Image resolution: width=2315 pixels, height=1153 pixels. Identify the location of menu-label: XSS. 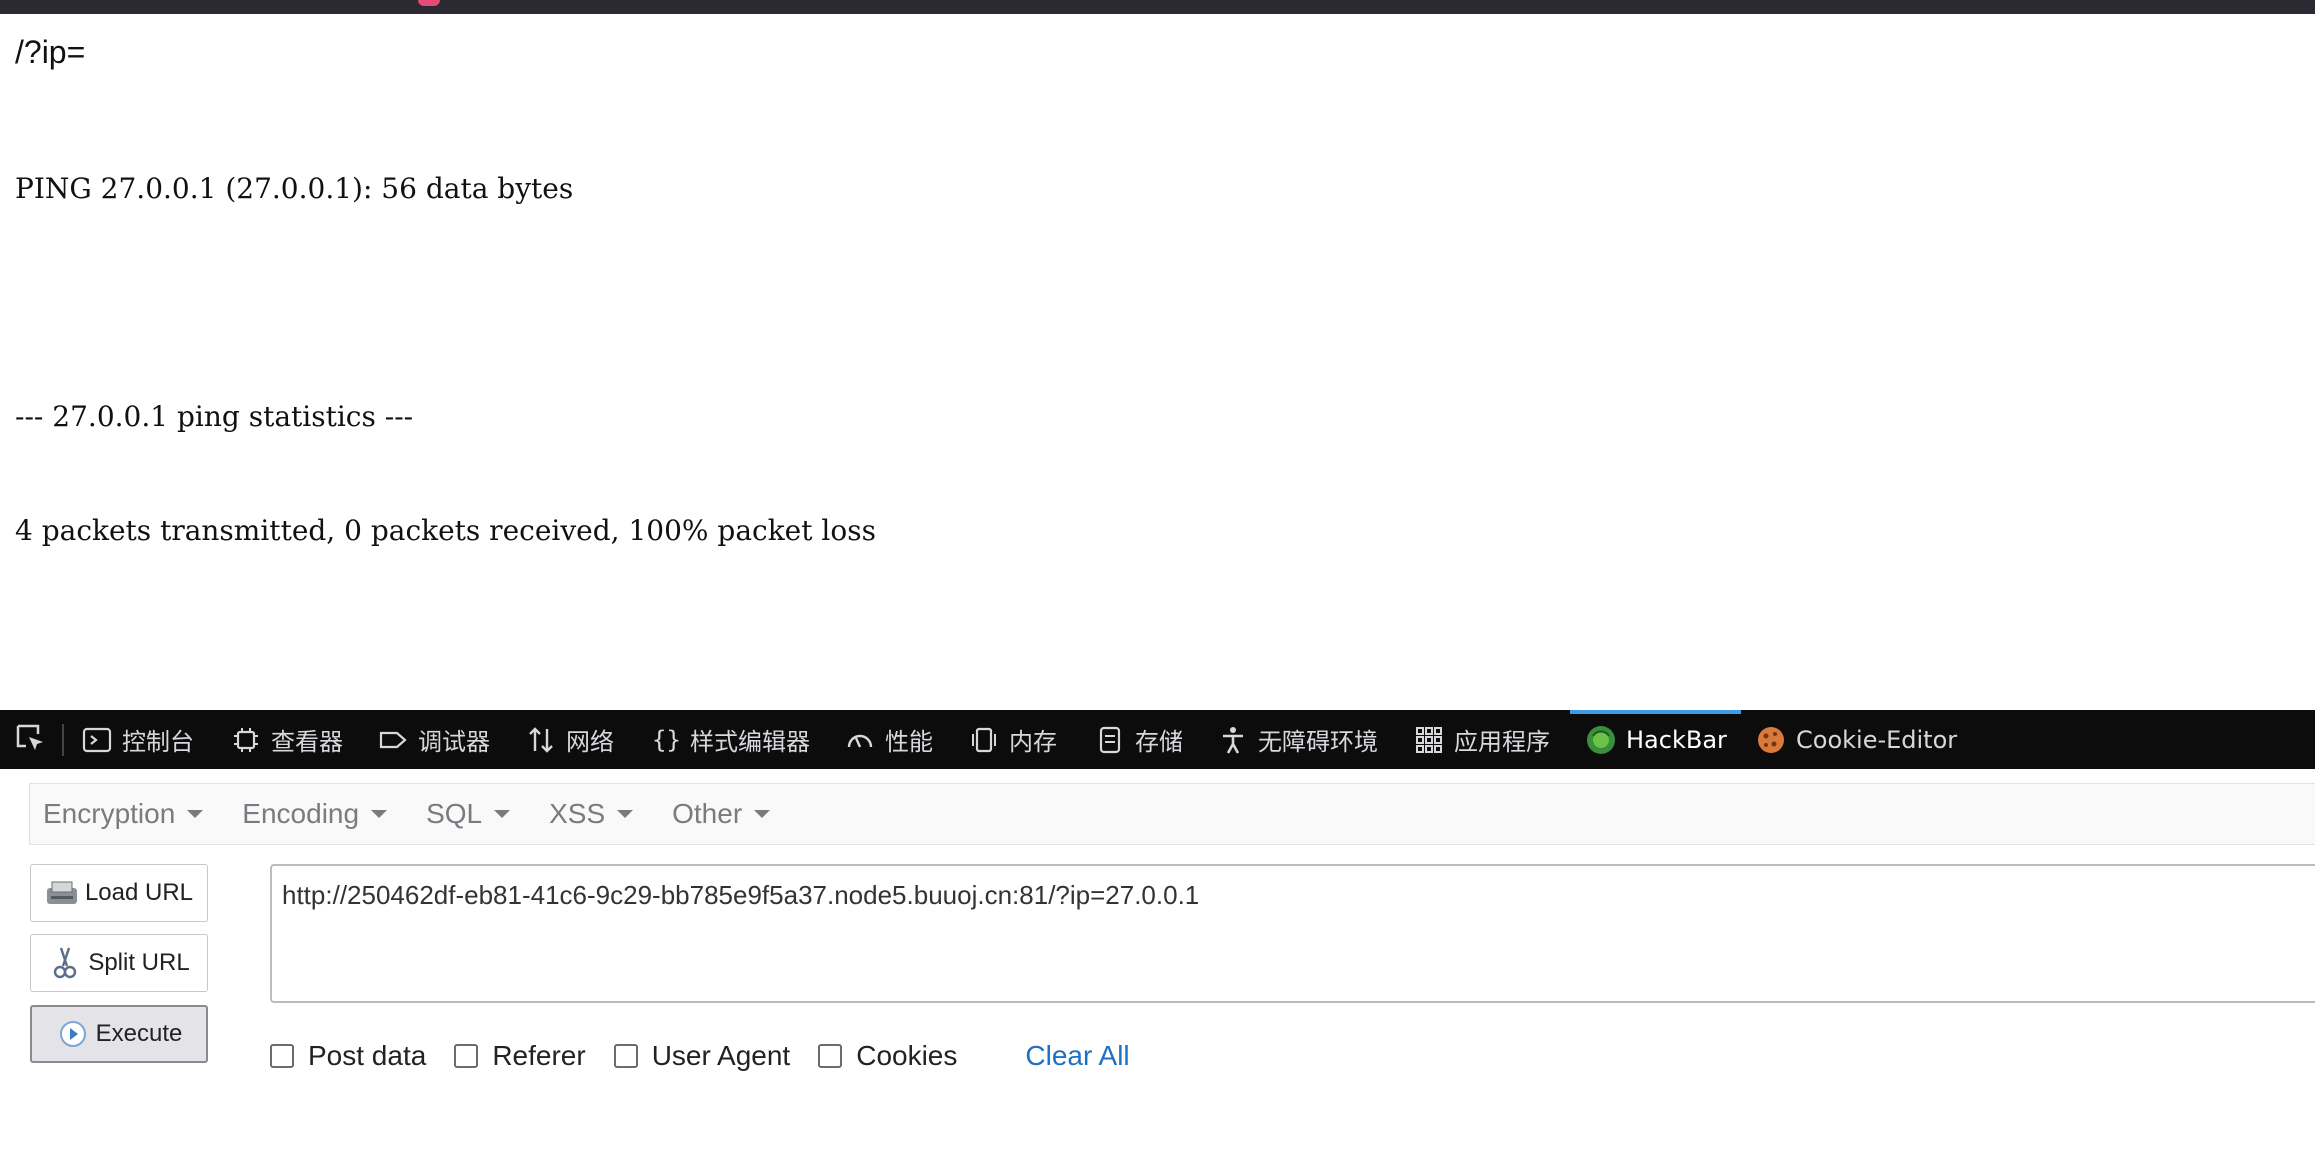
(577, 813).